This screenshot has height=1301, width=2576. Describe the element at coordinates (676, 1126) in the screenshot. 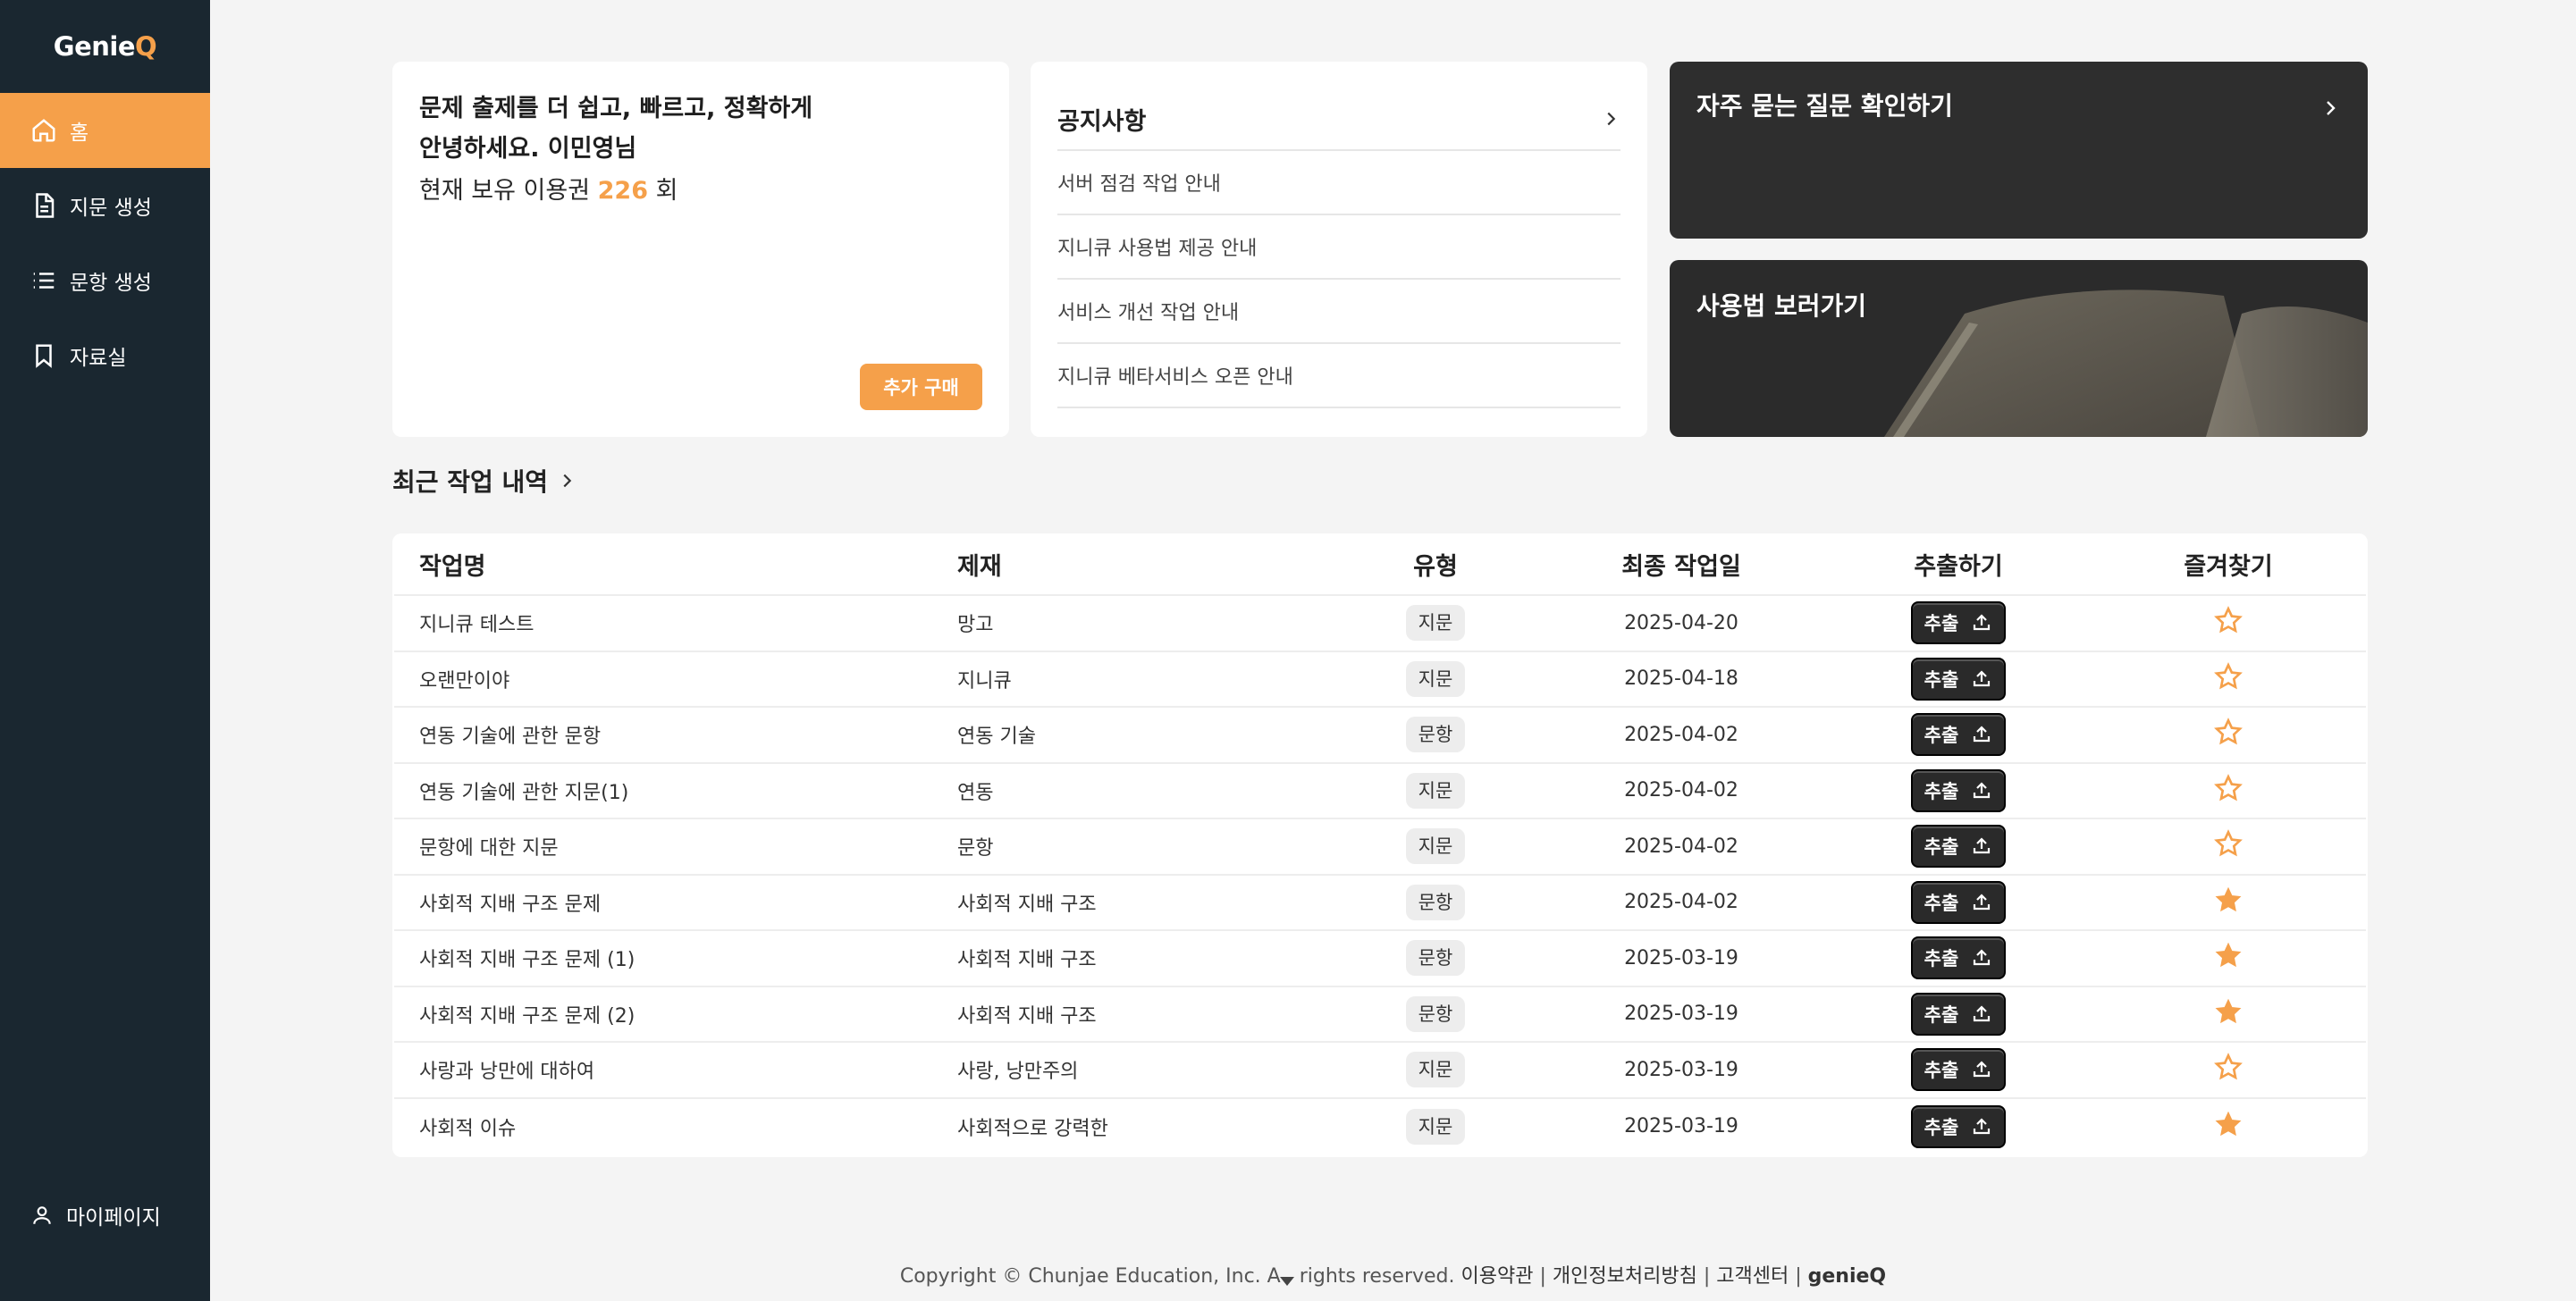

I see `row-name: 사회적 이슈` at that location.